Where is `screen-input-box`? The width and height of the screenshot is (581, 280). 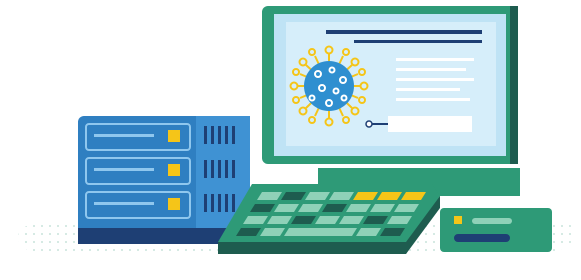 screen-input-box is located at coordinates (430, 124).